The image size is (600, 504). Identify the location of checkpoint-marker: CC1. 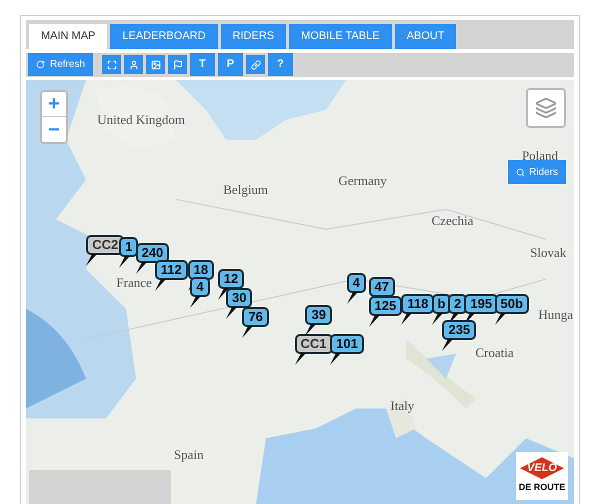
(313, 344).